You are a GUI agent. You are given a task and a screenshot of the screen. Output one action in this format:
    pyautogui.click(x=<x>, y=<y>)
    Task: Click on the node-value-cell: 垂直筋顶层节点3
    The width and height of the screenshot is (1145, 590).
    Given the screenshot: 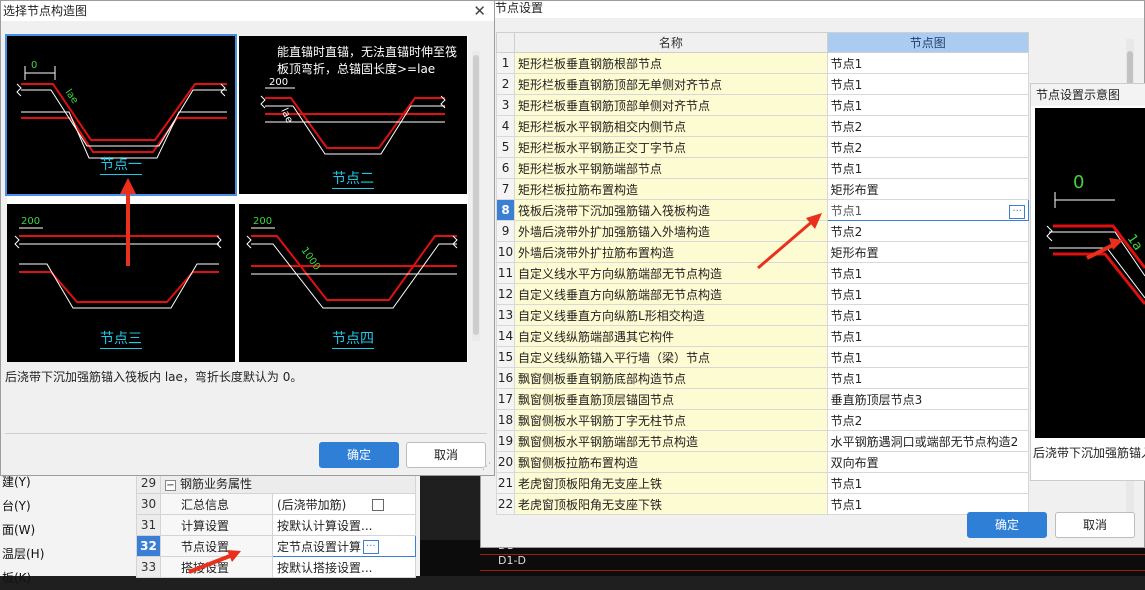 What is the action you would take?
    pyautogui.click(x=928, y=399)
    